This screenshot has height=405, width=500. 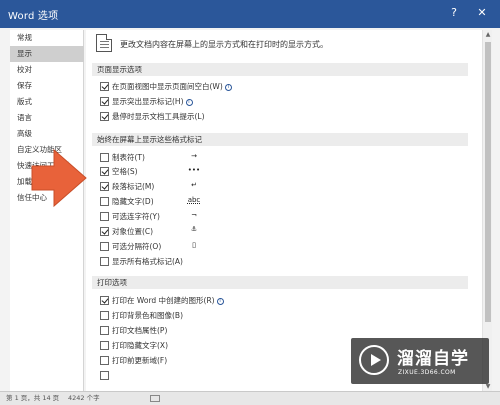 I want to click on watermark-name: 溜溜自学, so click(x=433, y=359).